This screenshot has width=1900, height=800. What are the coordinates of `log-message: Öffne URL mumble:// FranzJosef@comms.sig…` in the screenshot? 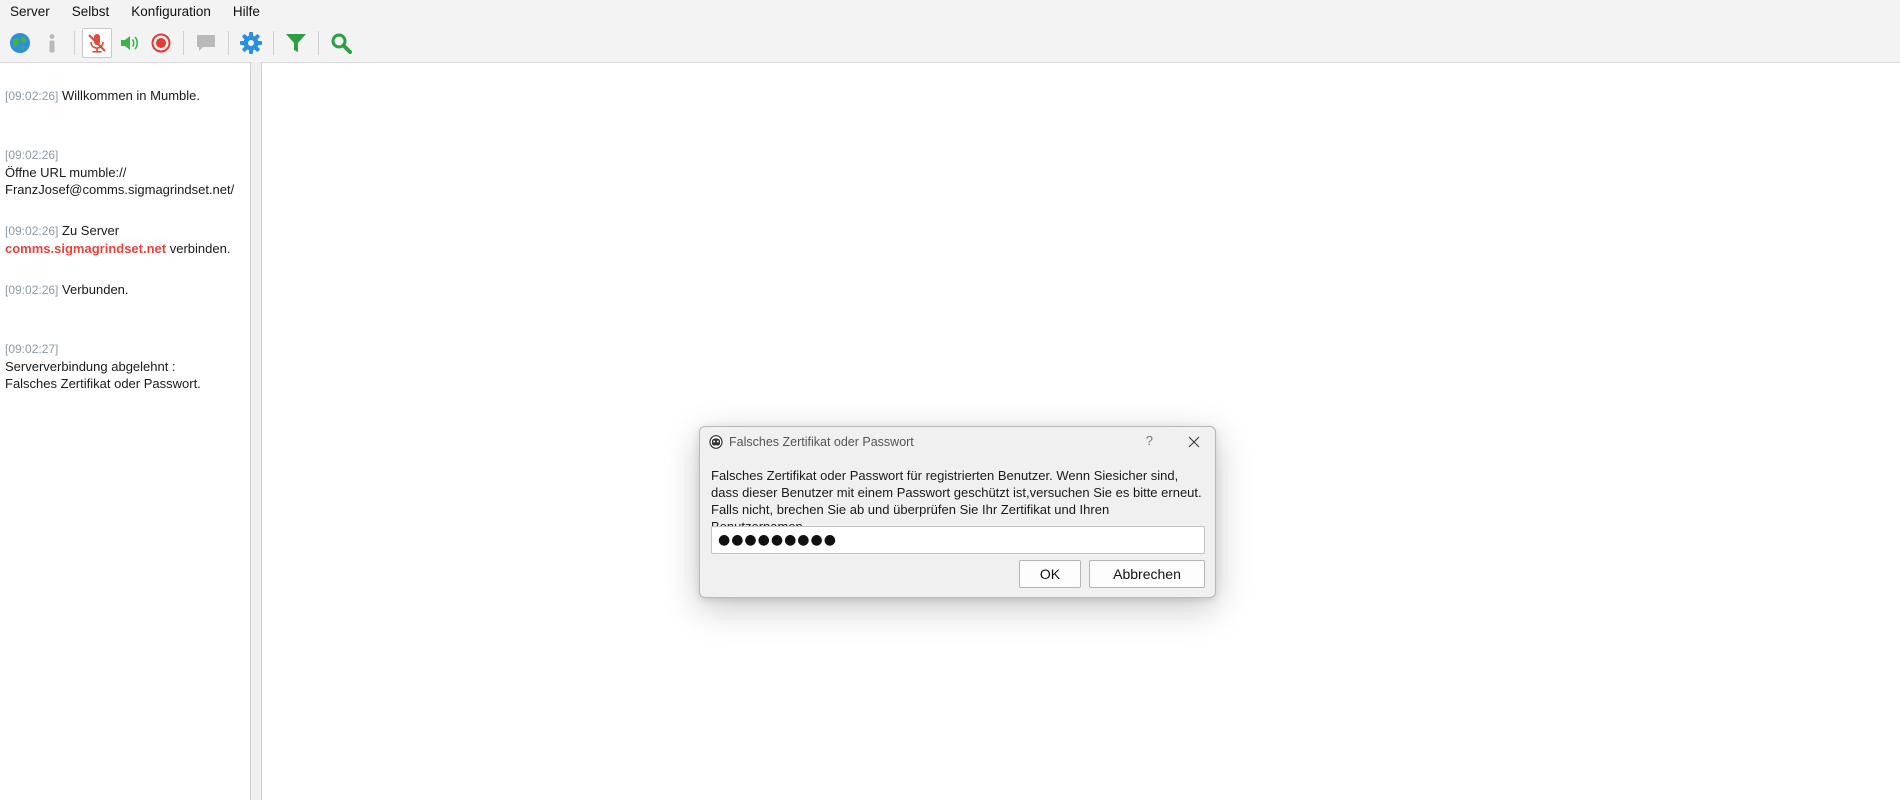 It's located at (120, 181).